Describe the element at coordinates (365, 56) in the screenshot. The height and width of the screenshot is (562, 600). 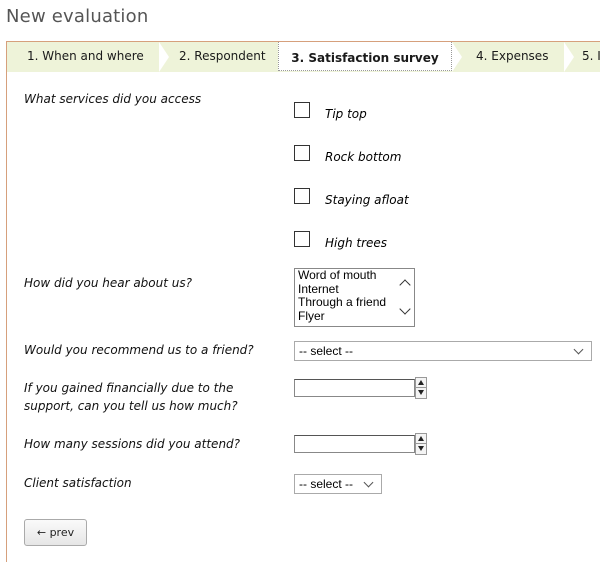
I see `tab-satisfaction-survey: 3. Satisfaction survey` at that location.